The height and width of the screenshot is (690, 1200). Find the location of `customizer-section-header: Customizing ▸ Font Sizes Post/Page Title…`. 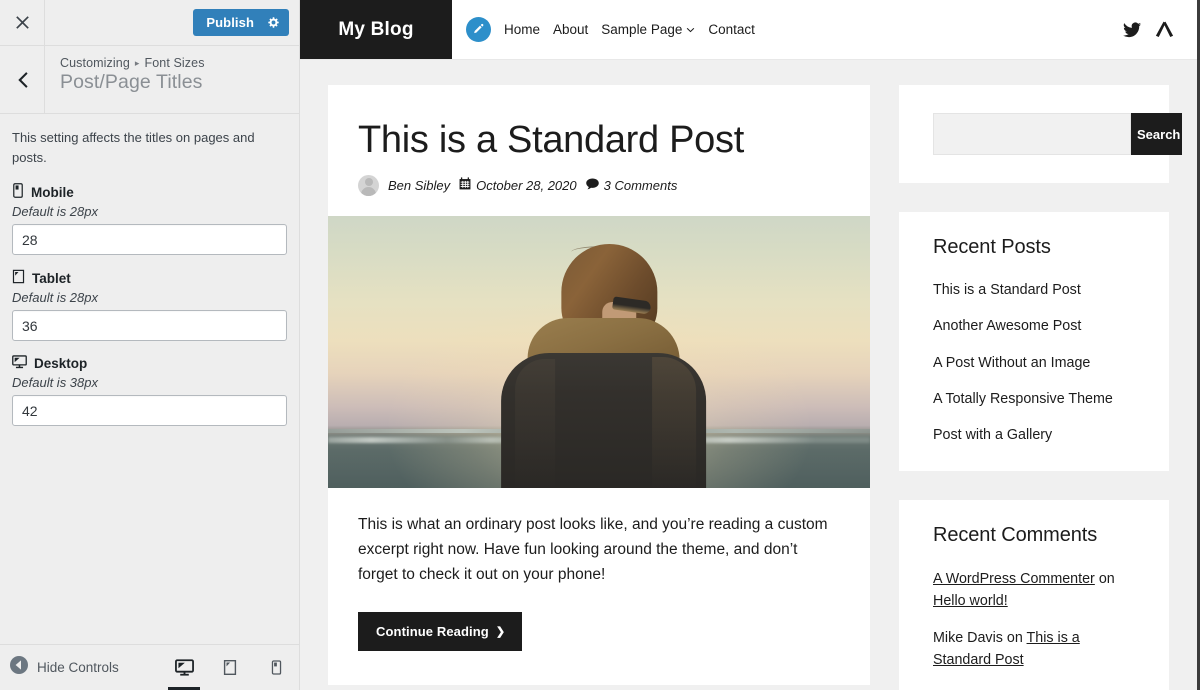

customizer-section-header: Customizing ▸ Font Sizes Post/Page Title… is located at coordinates (149, 80).